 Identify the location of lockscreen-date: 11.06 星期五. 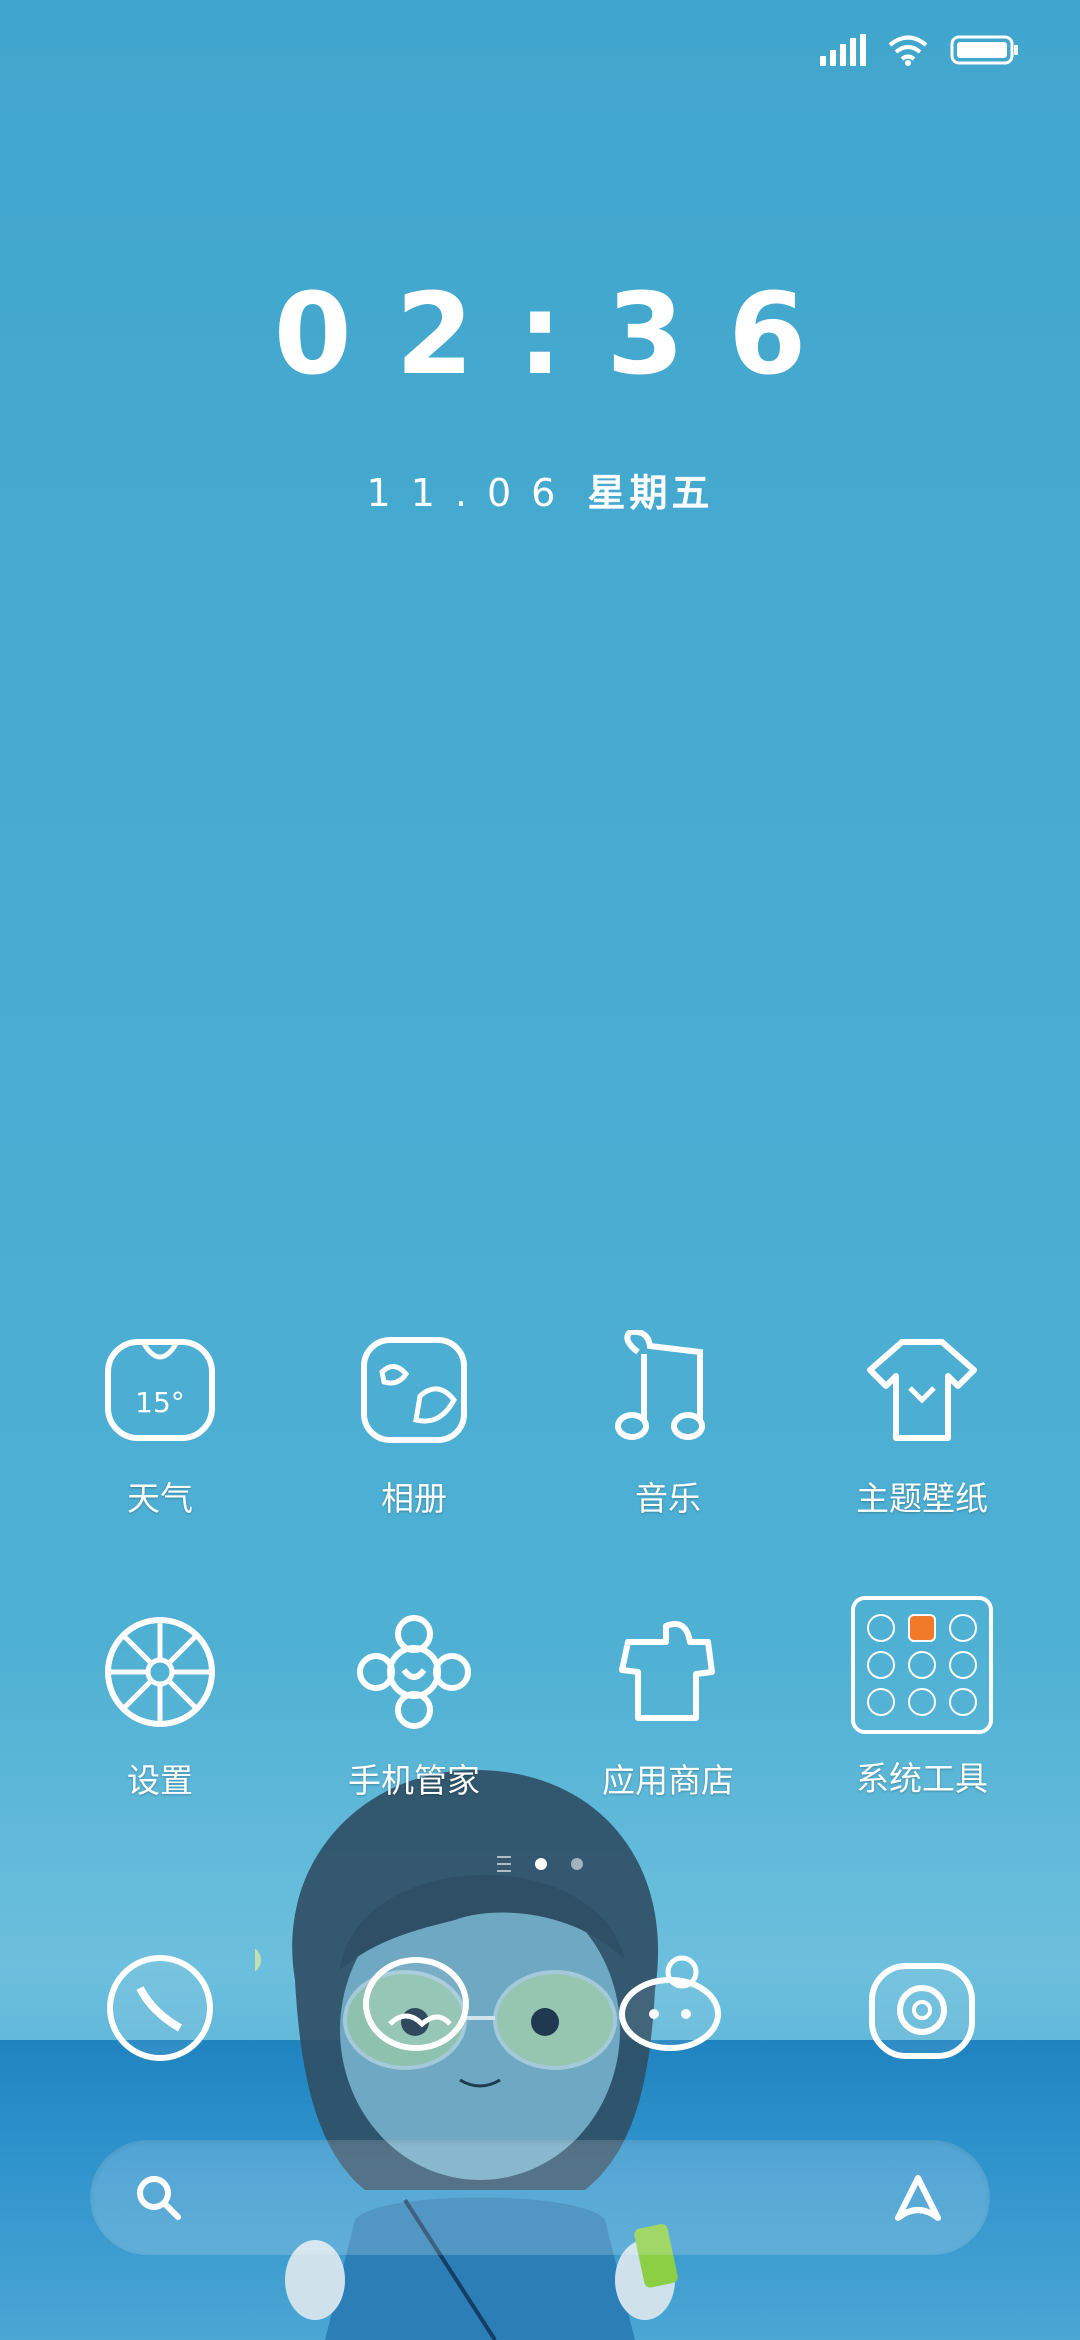
(540, 489).